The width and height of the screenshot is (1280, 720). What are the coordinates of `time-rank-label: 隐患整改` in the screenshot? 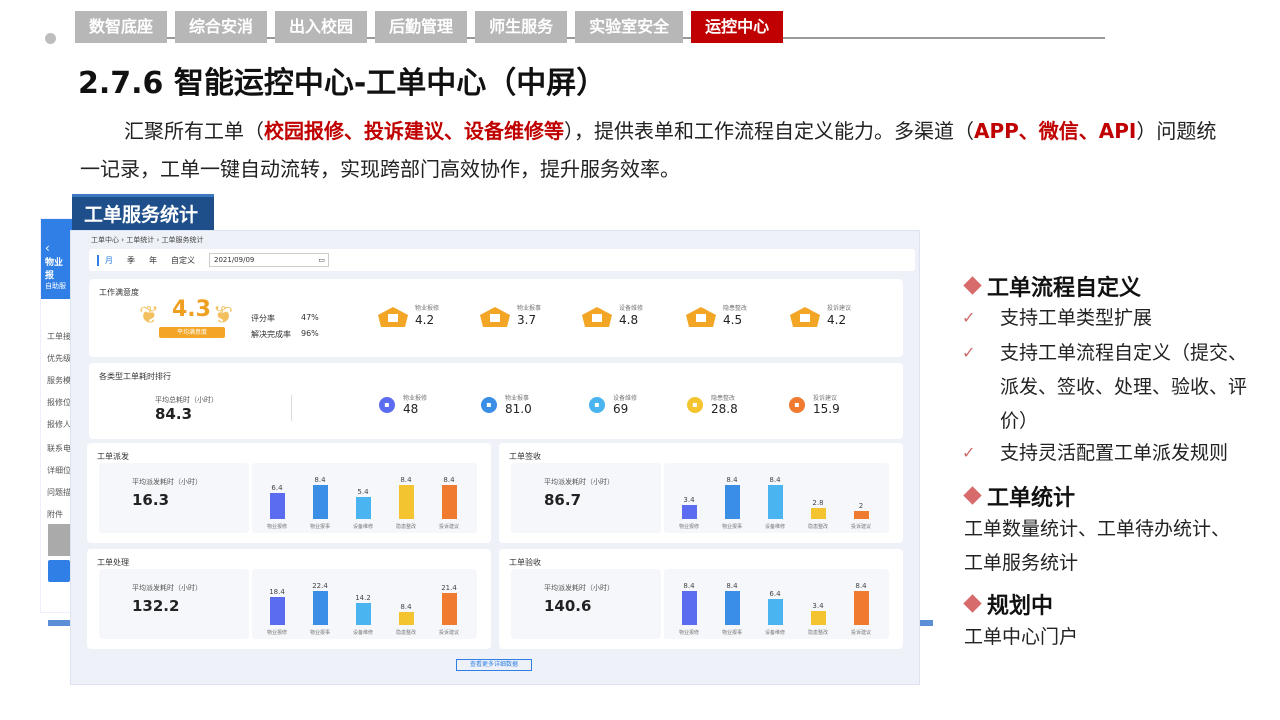 It's located at (723, 398).